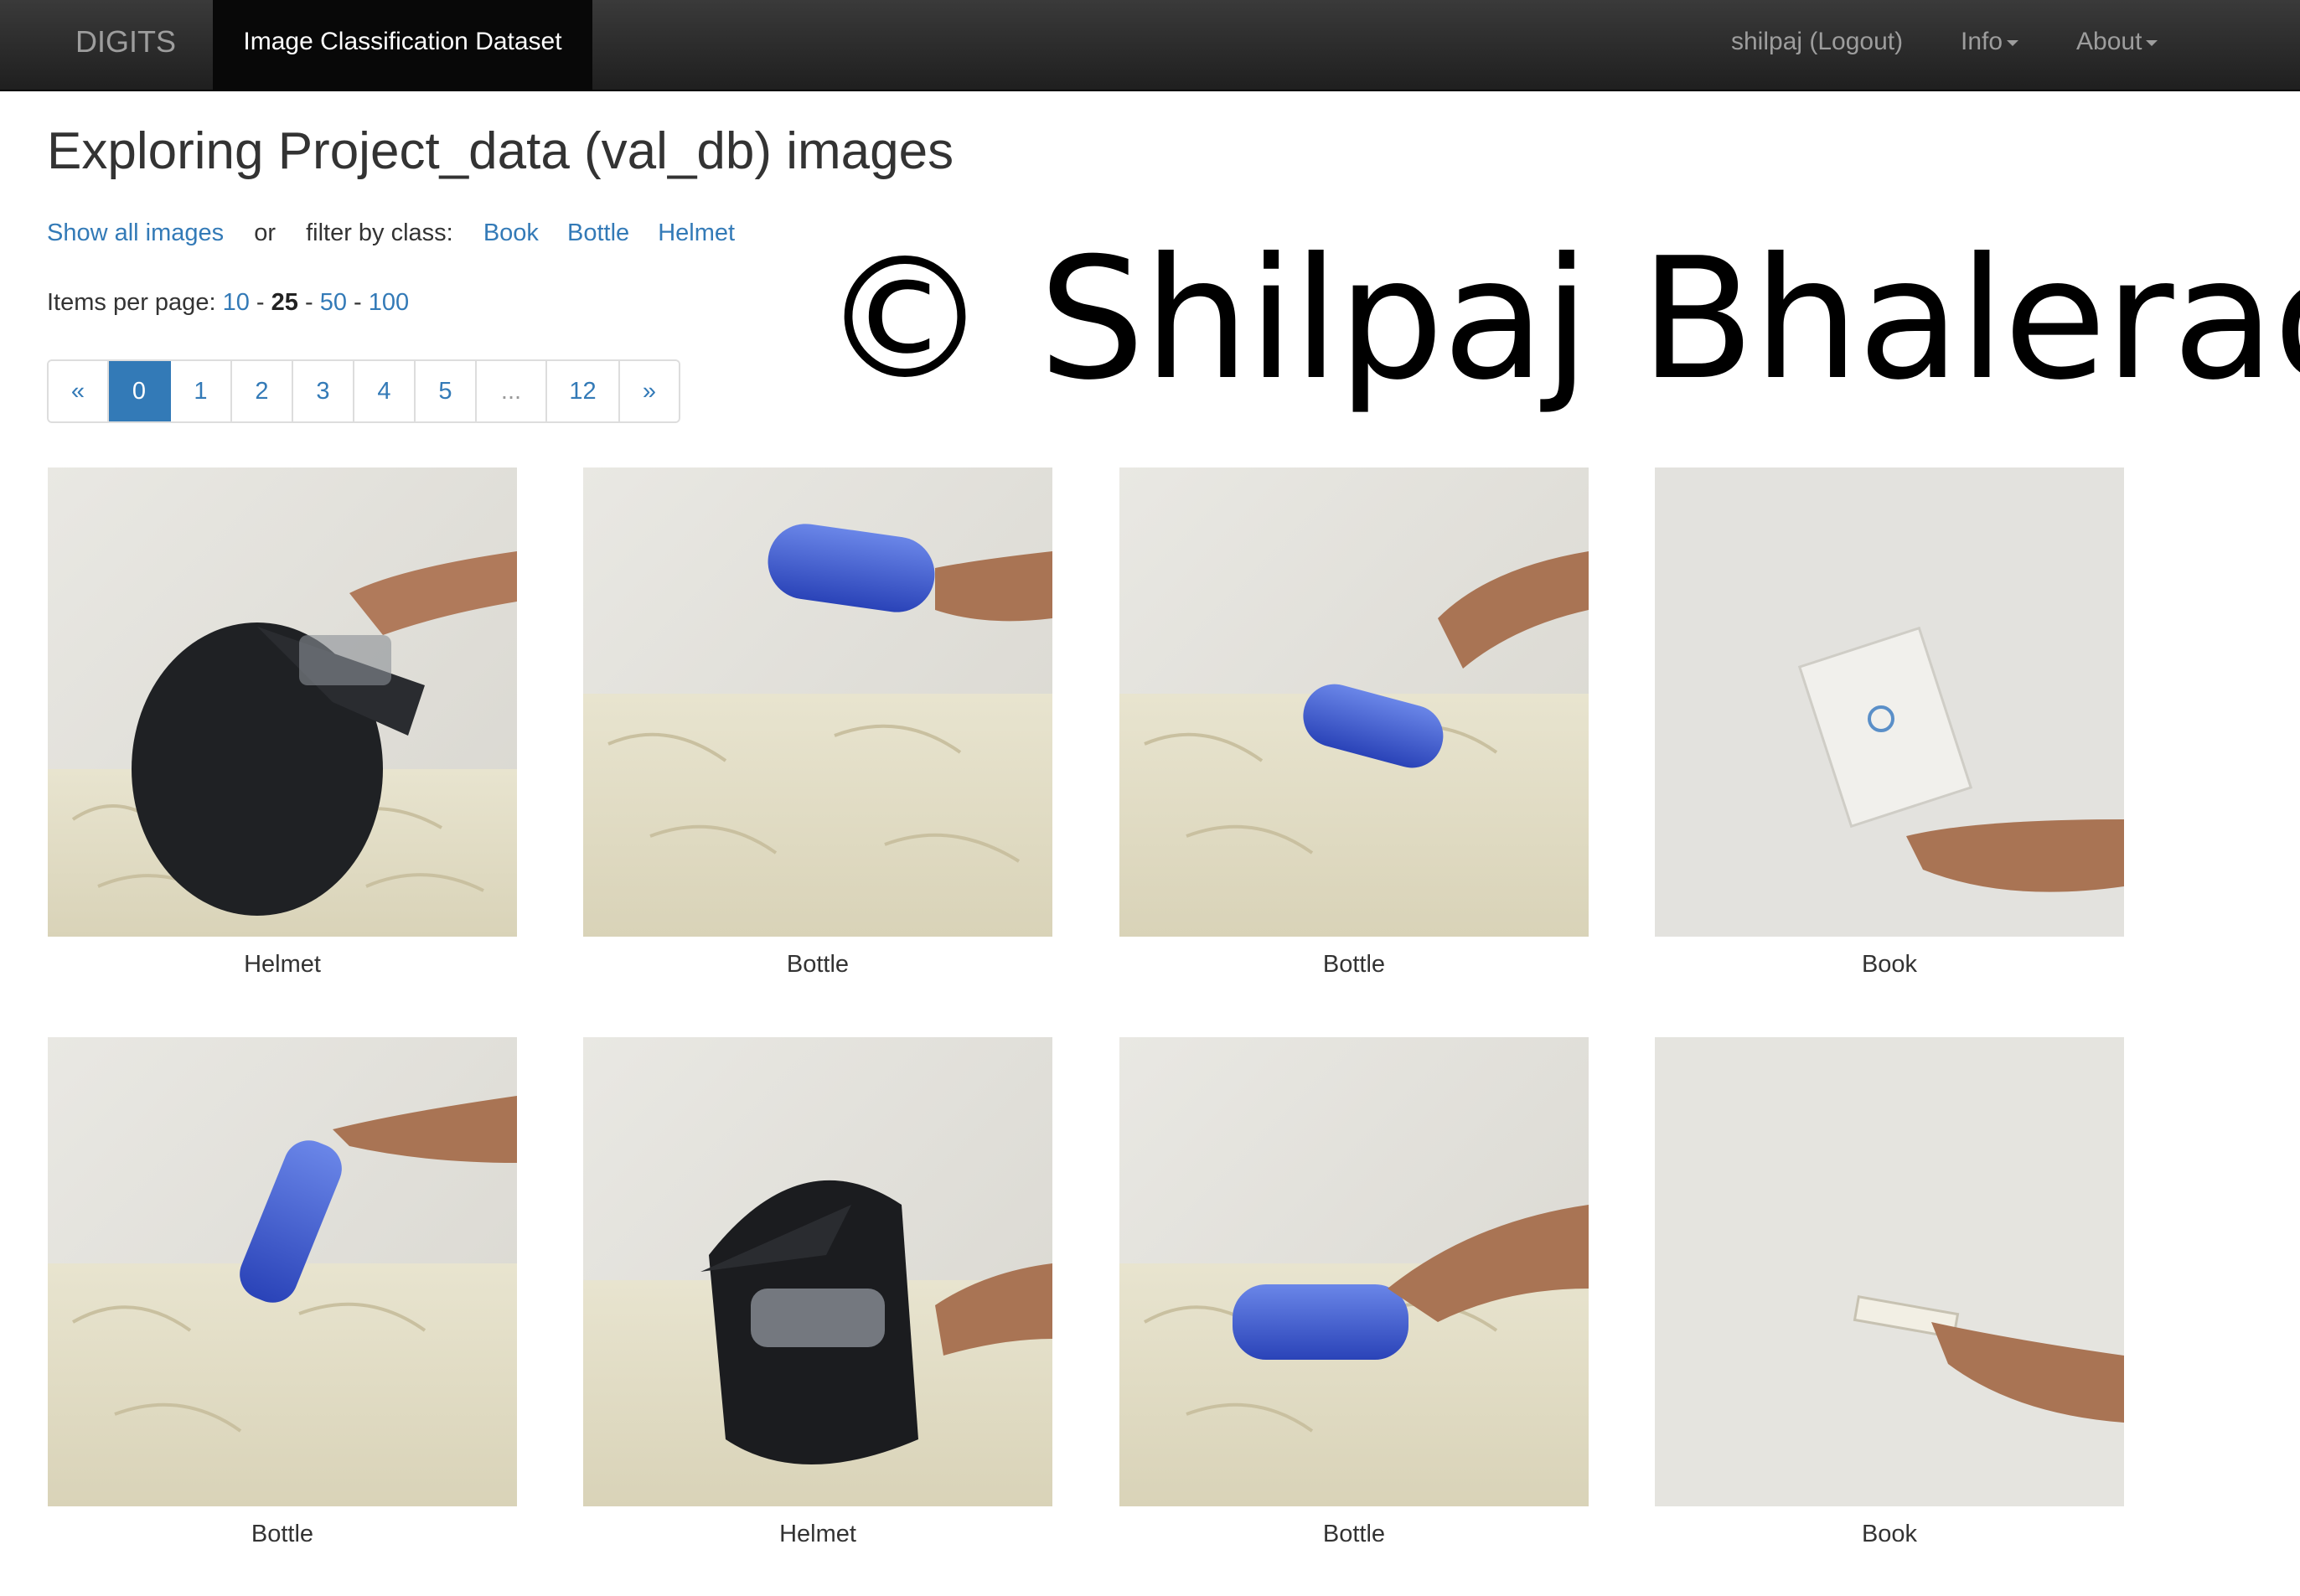 This screenshot has width=2300, height=1596. I want to click on pagination-page-1: 1, so click(201, 391).